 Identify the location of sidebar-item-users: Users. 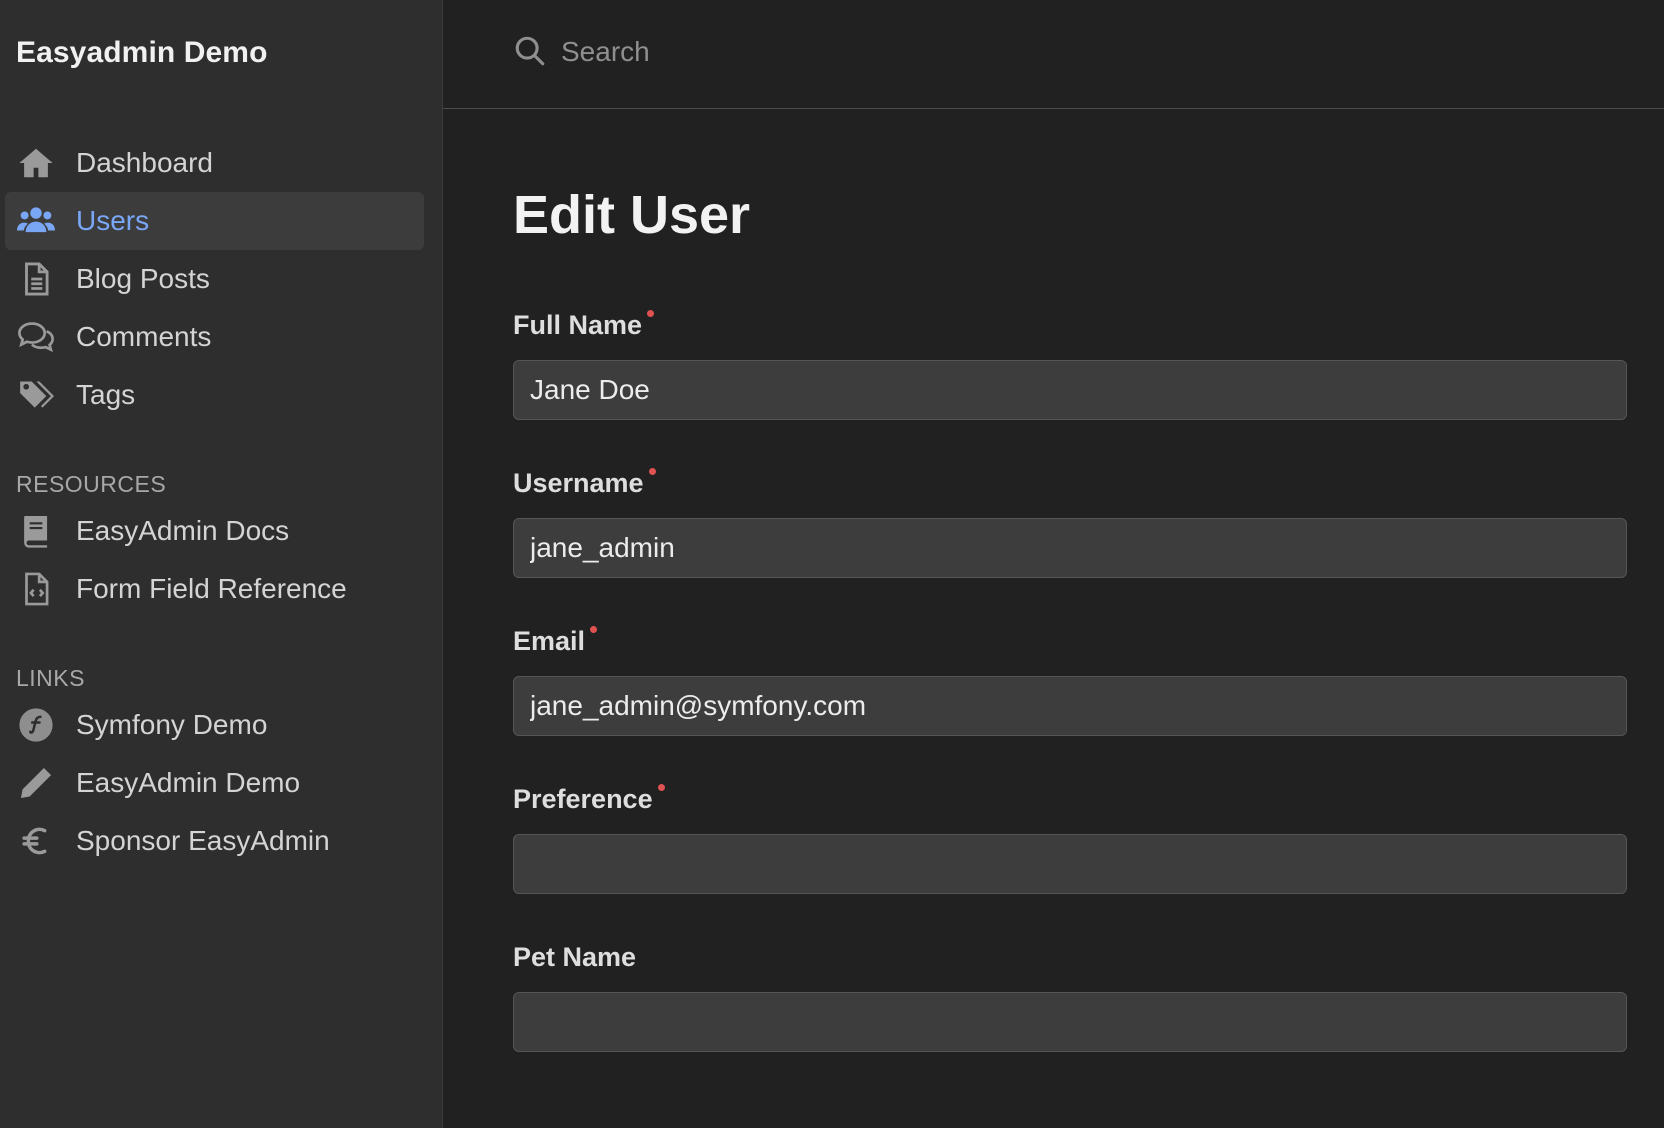
(214, 221).